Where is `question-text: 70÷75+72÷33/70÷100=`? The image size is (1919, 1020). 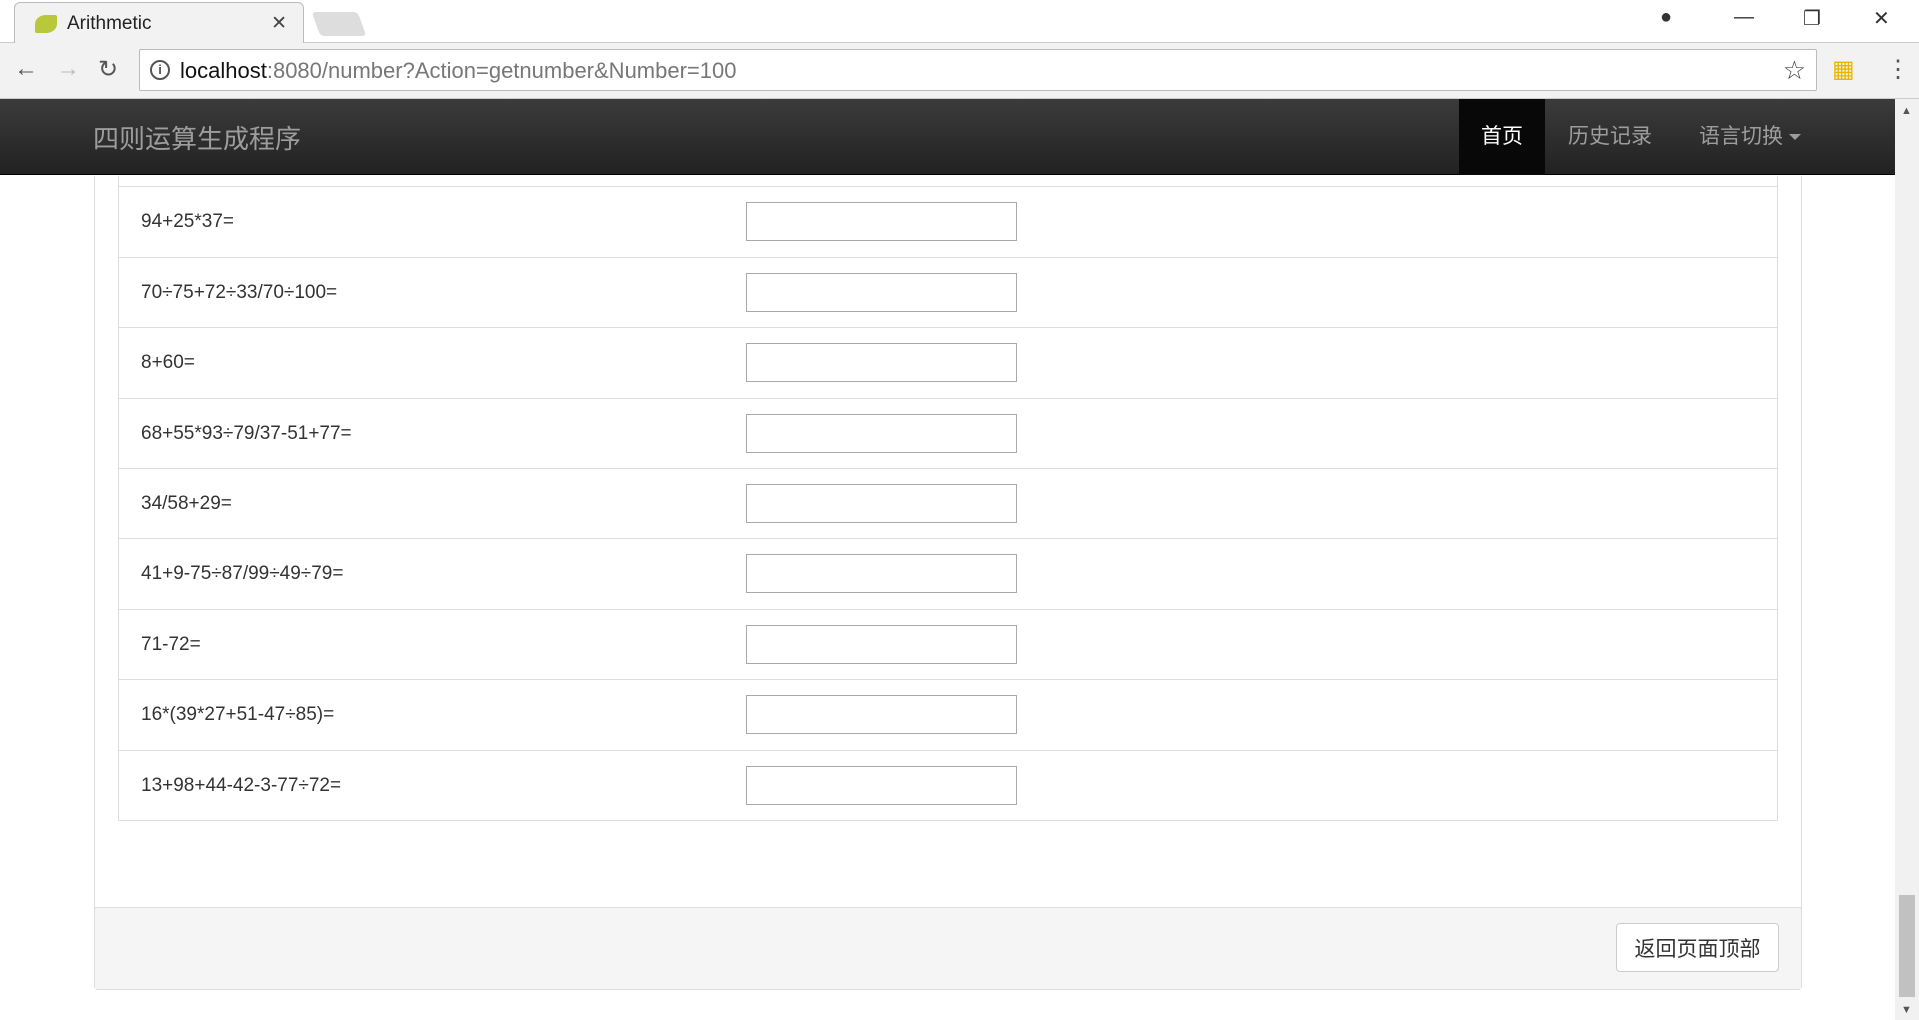
question-text: 70÷75+72÷33/70÷100= is located at coordinates (239, 292).